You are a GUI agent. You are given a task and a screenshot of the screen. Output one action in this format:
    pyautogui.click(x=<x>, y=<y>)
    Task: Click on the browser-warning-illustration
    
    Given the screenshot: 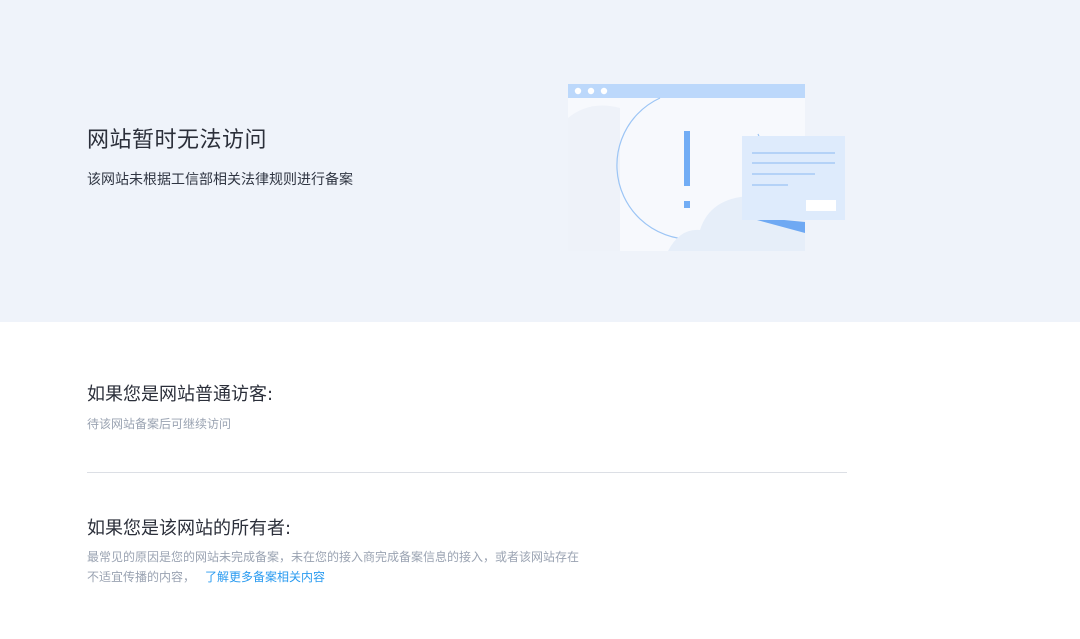 What is the action you would take?
    pyautogui.click(x=706, y=168)
    